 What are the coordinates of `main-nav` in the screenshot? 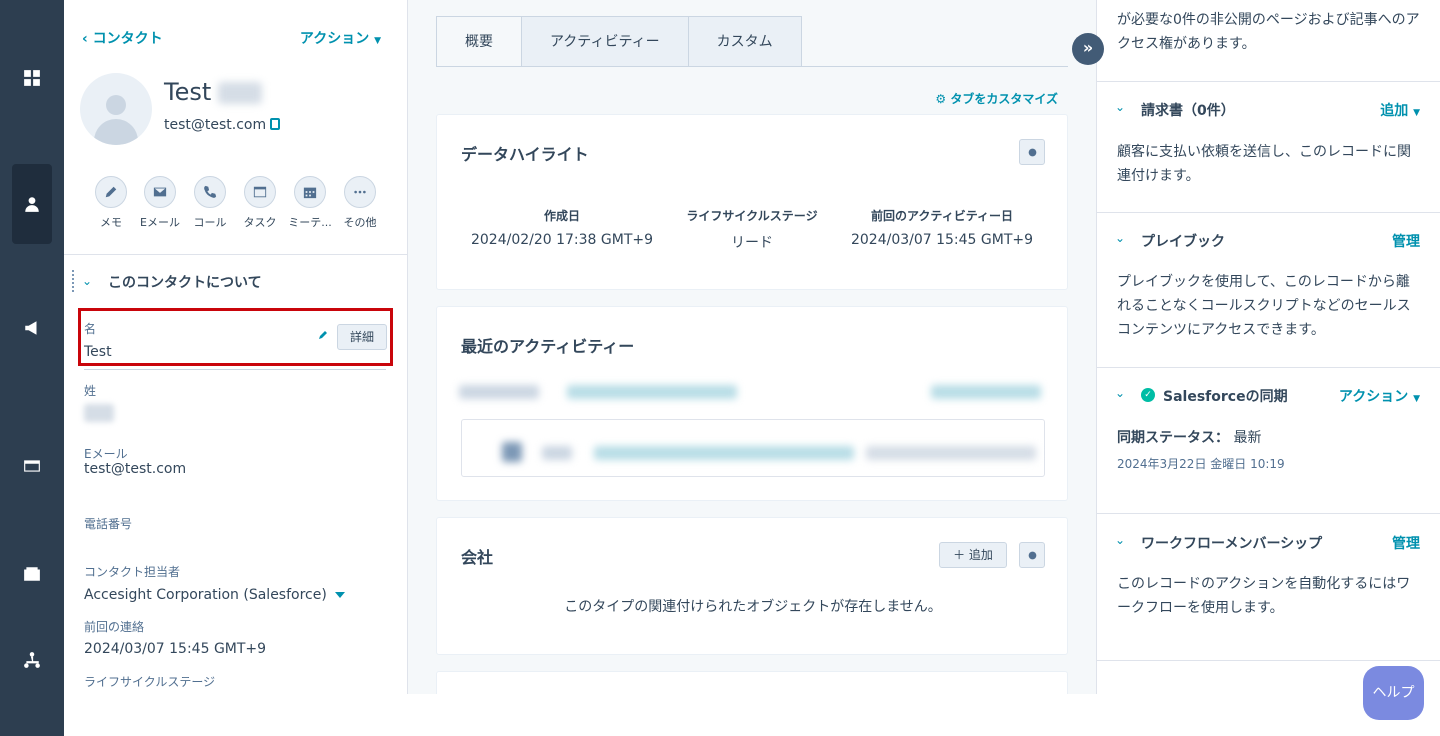 It's located at (32, 368).